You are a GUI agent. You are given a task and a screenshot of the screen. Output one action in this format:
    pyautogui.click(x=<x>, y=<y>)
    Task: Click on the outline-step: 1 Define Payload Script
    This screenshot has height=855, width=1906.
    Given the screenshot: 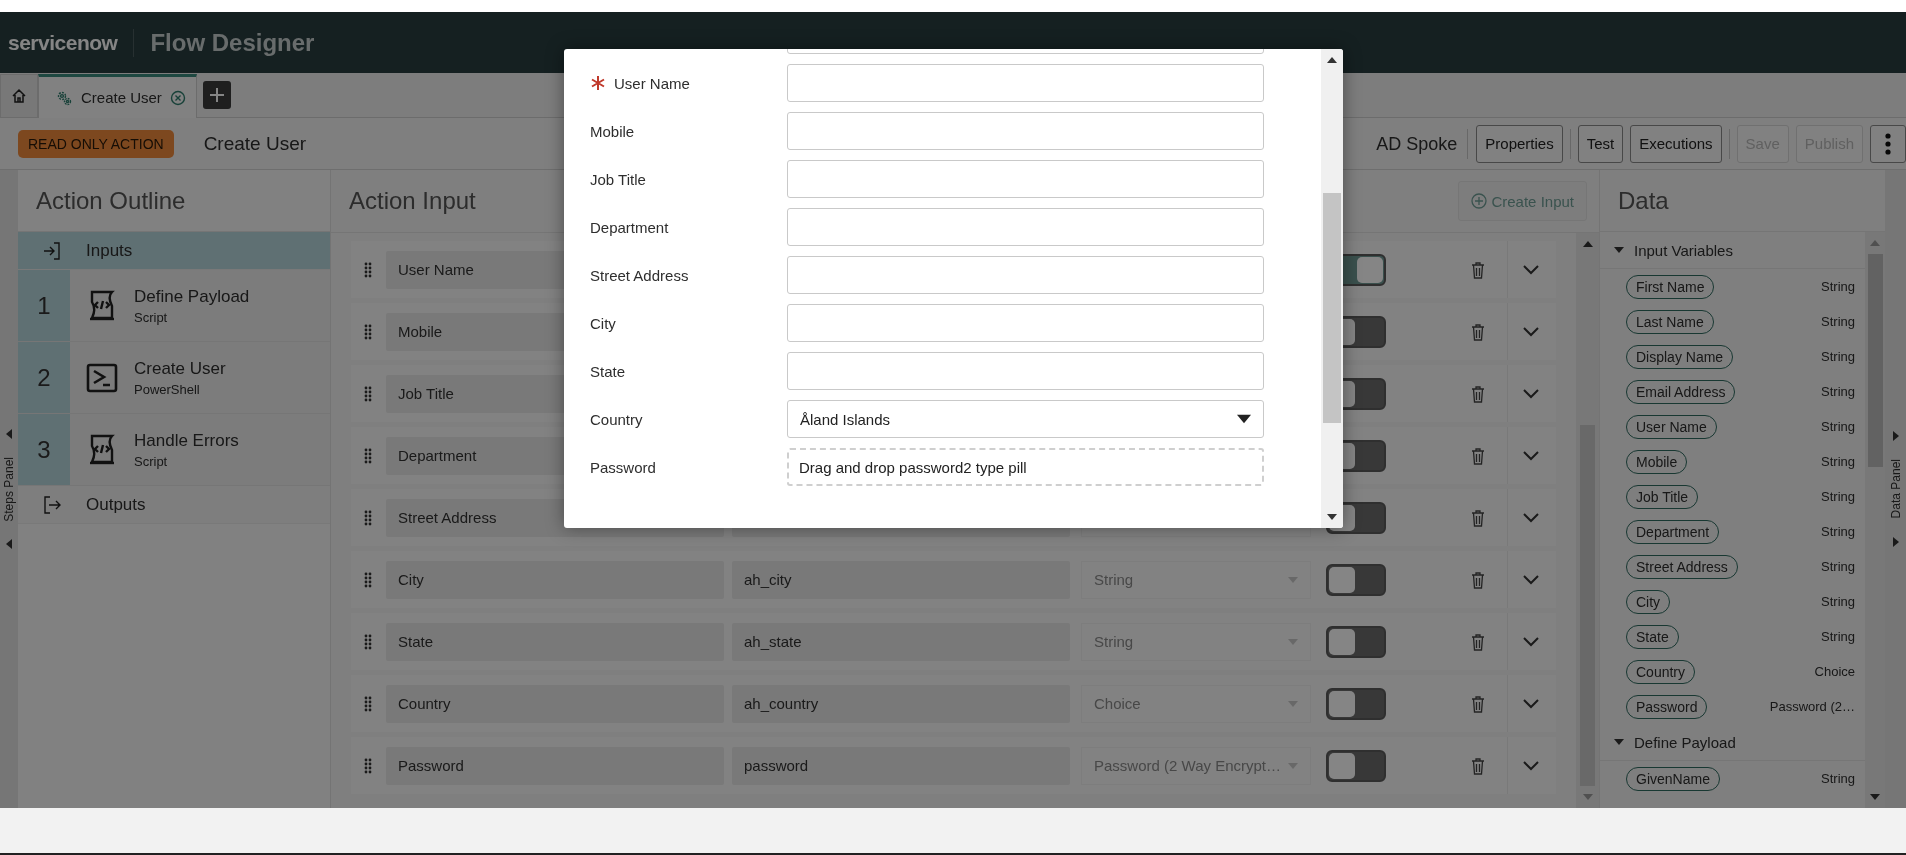 What is the action you would take?
    pyautogui.click(x=174, y=306)
    